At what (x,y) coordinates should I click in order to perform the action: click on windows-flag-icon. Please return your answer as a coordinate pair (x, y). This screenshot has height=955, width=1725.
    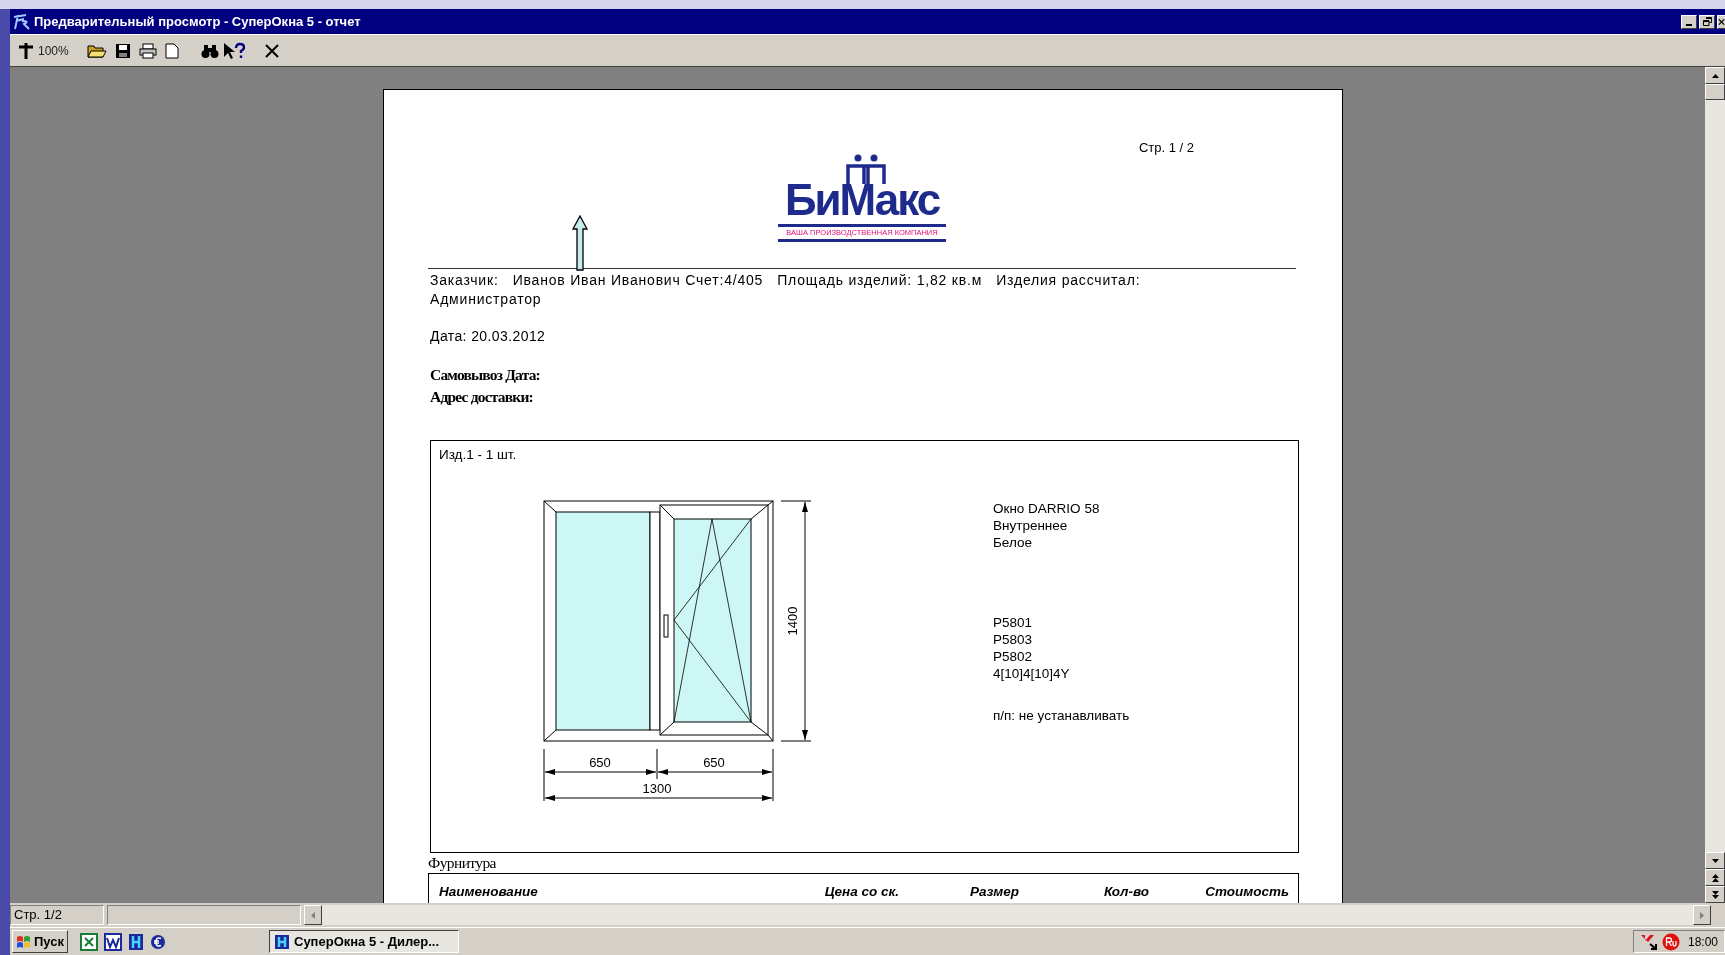
    Looking at the image, I should click on (24, 941).